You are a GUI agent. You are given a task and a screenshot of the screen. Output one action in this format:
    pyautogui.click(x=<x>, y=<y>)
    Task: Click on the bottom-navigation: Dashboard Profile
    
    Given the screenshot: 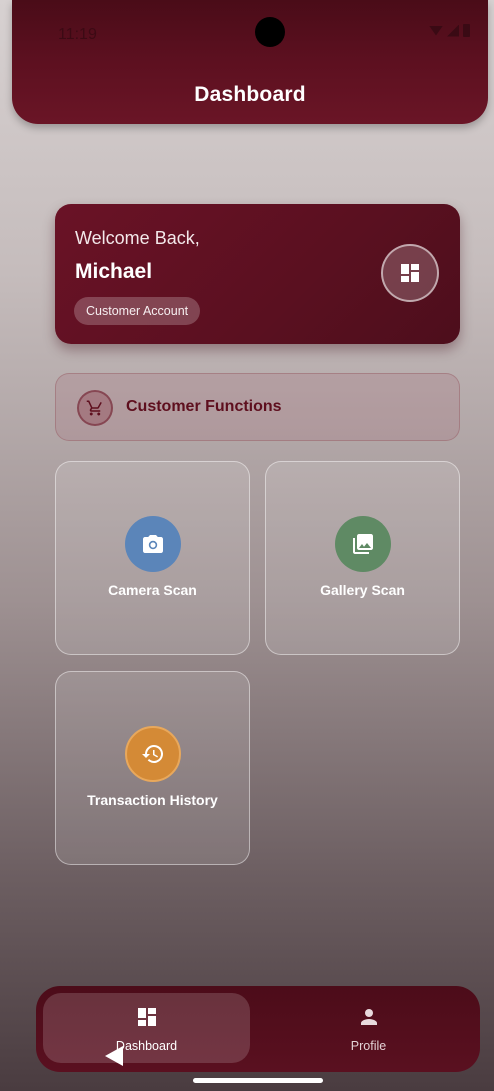 What is the action you would take?
    pyautogui.click(x=258, y=1029)
    